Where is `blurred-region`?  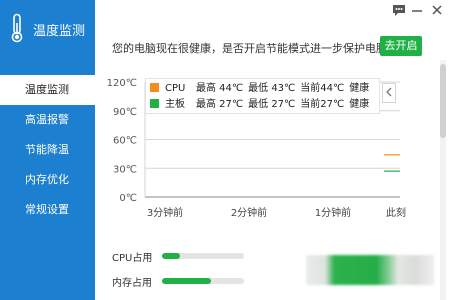
blurred-region is located at coordinates (370, 270).